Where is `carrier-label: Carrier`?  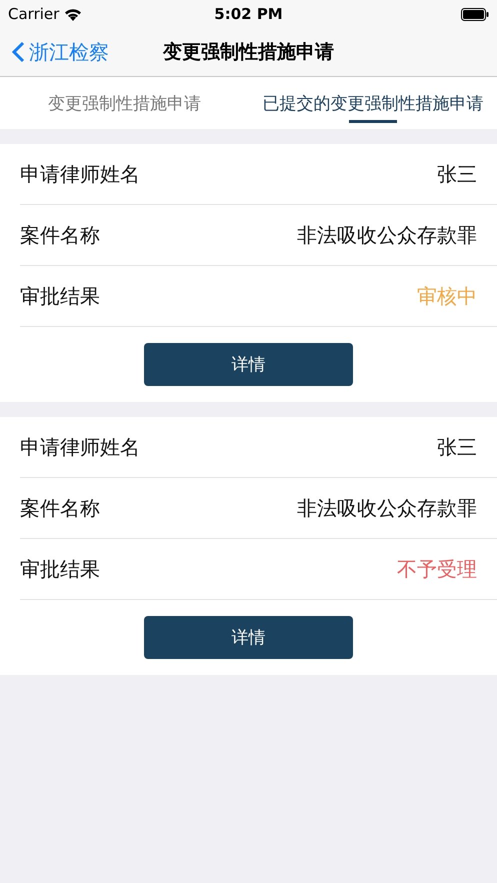
carrier-label: Carrier is located at coordinates (34, 14).